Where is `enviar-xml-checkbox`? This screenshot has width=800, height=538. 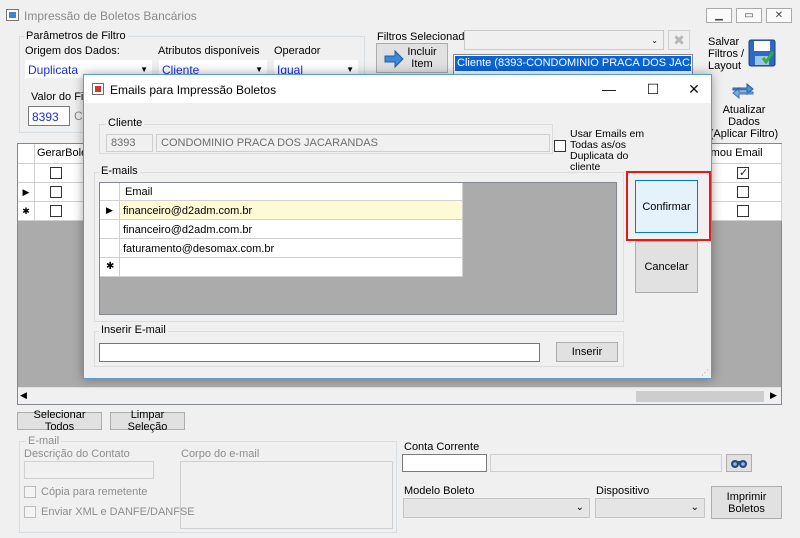
enviar-xml-checkbox is located at coordinates (30, 512).